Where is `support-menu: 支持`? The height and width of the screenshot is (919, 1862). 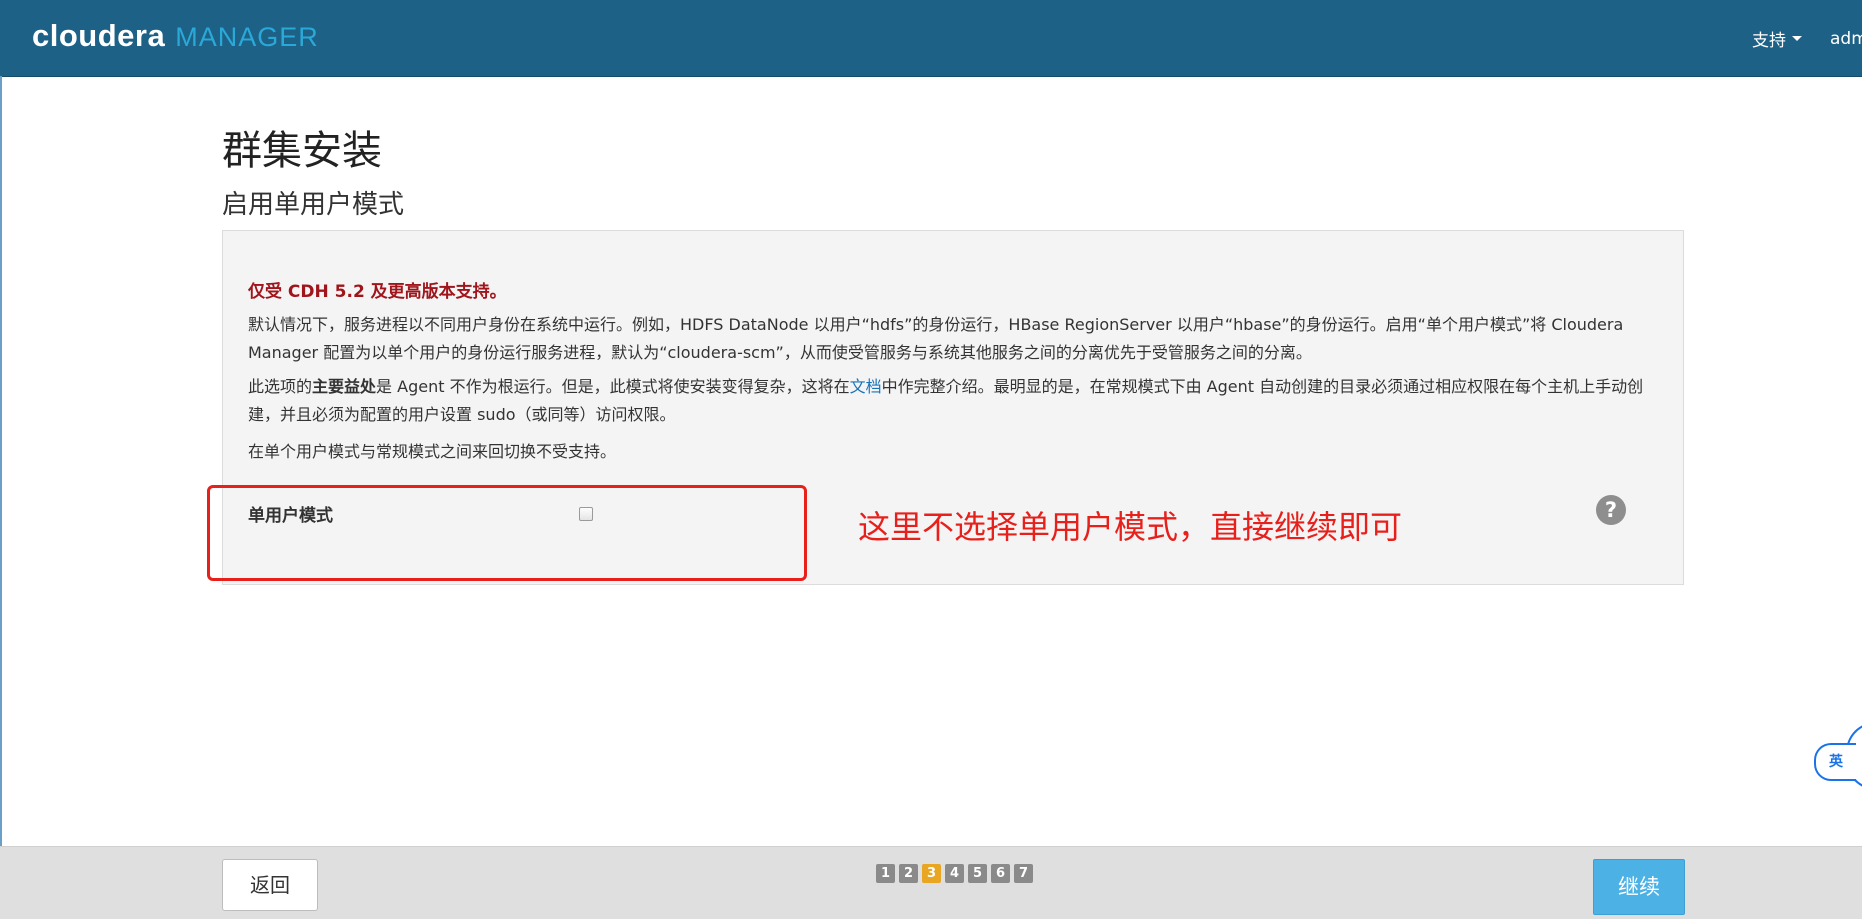 support-menu: 支持 is located at coordinates (1777, 38).